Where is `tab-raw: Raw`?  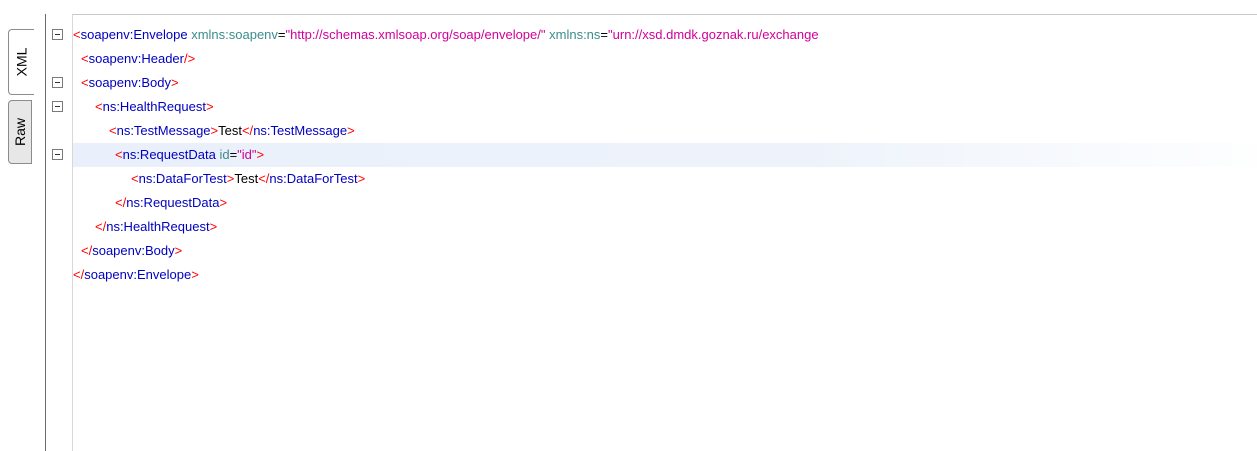 tab-raw: Raw is located at coordinates (20, 132).